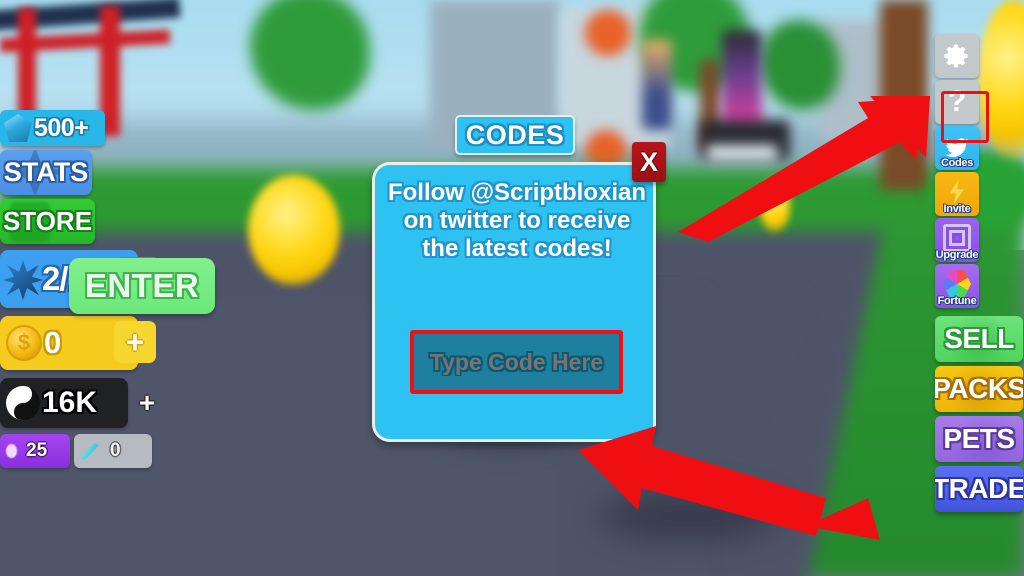  I want to click on dollar-coin-icon: $, so click(24, 343).